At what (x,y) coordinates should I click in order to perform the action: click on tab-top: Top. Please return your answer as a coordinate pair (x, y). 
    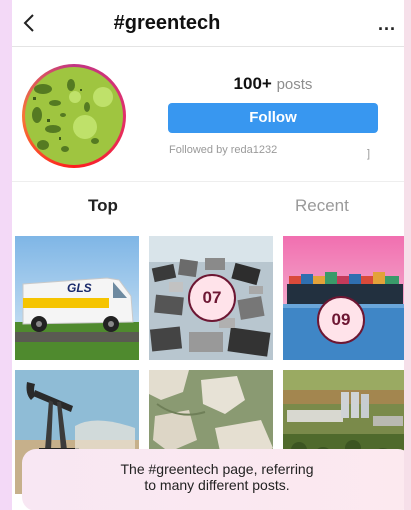
    Looking at the image, I should click on (103, 206).